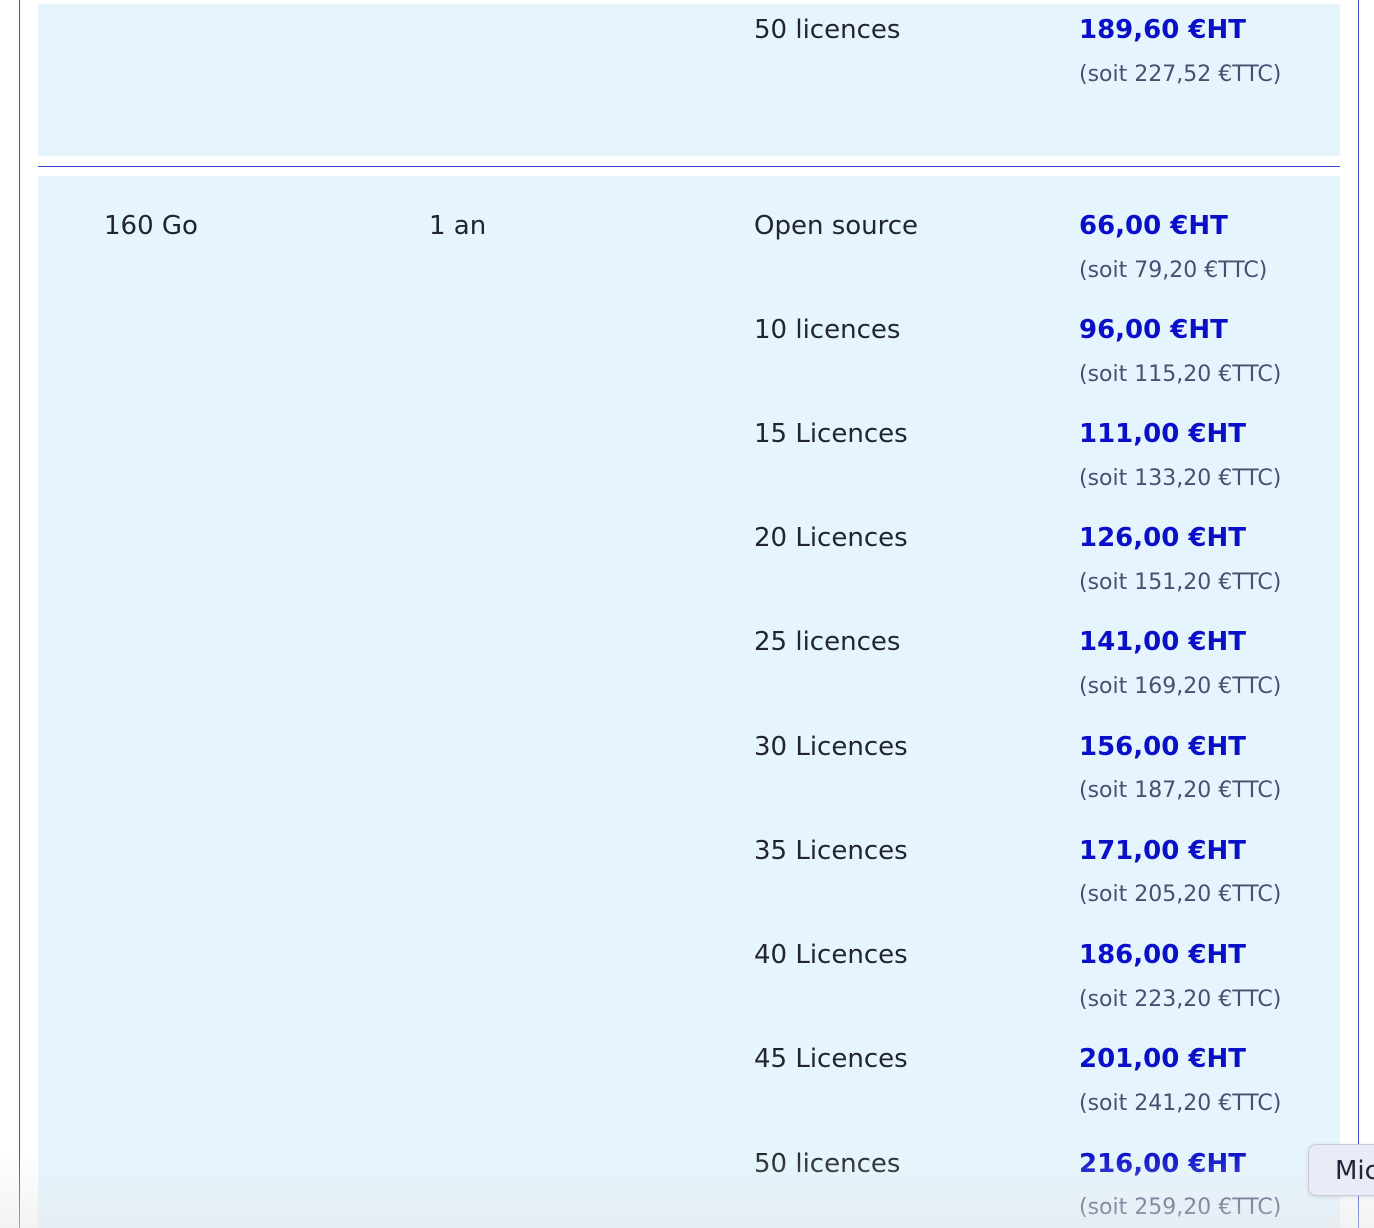 The image size is (1374, 1228). Describe the element at coordinates (1180, 1103) in the screenshot. I see `price-ttc: (soit 241,20 €TTC)` at that location.